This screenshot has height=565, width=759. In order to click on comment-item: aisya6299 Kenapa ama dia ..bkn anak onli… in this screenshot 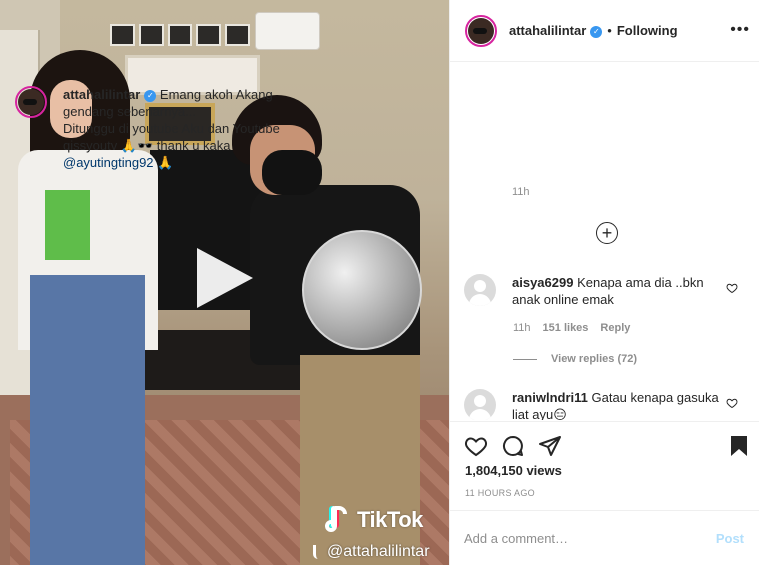, I will do `click(606, 291)`.